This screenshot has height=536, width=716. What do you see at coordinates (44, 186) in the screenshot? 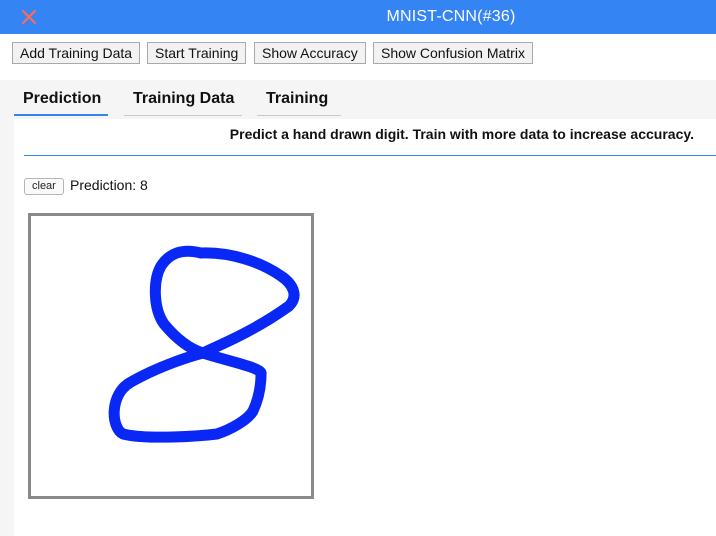
I see `clear-button: clear` at bounding box center [44, 186].